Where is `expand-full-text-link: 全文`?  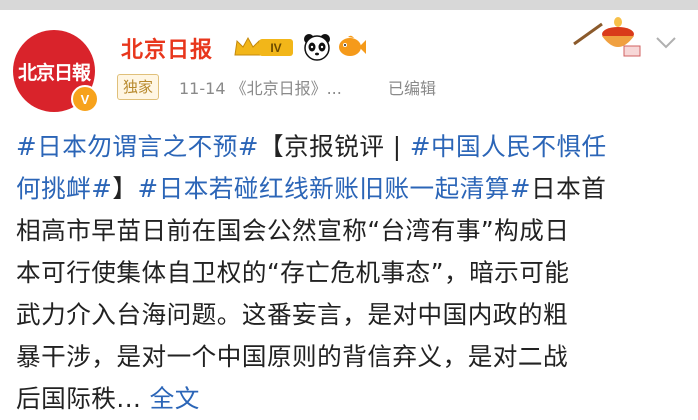 expand-full-text-link: 全文 is located at coordinates (175, 398).